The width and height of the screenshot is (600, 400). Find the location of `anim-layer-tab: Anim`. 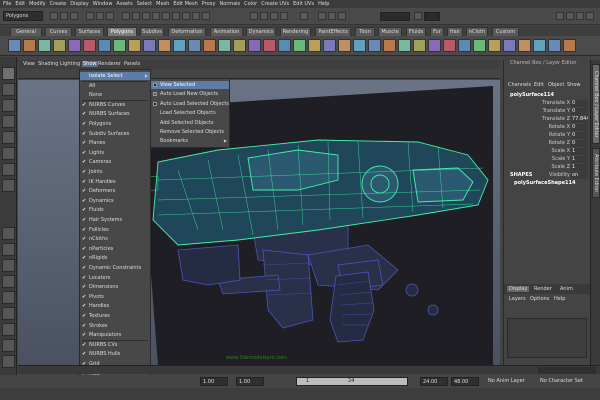

anim-layer-tab: Anim is located at coordinates (566, 289).